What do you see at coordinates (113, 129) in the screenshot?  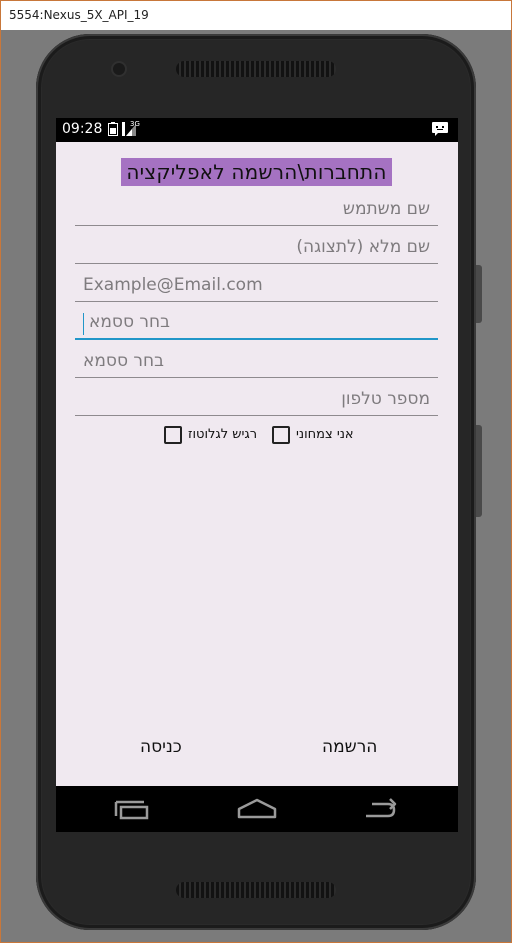 I see `battery-icon` at bounding box center [113, 129].